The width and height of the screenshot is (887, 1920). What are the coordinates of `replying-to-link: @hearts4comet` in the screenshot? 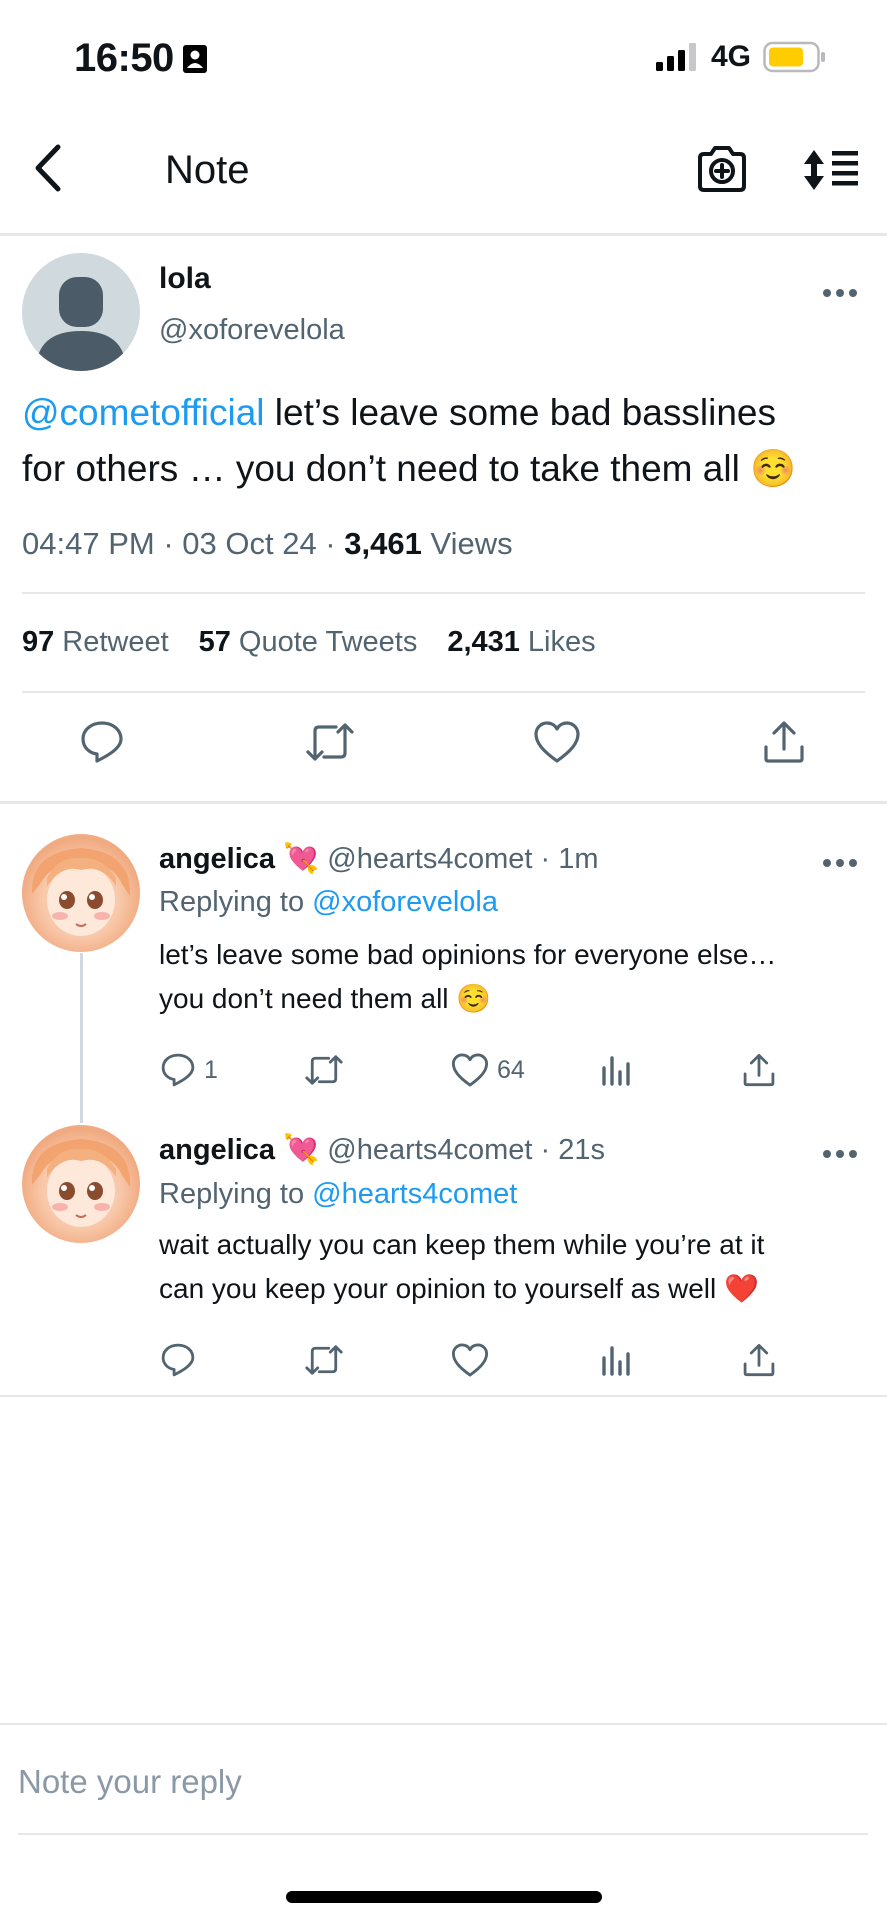 It's located at (414, 1194).